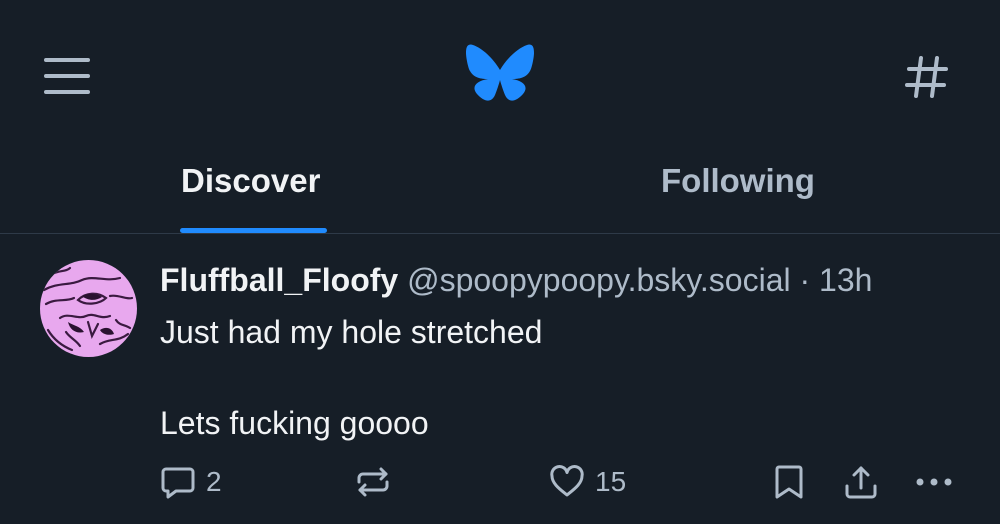 This screenshot has height=524, width=1000. I want to click on bookmark-icon, so click(789, 482).